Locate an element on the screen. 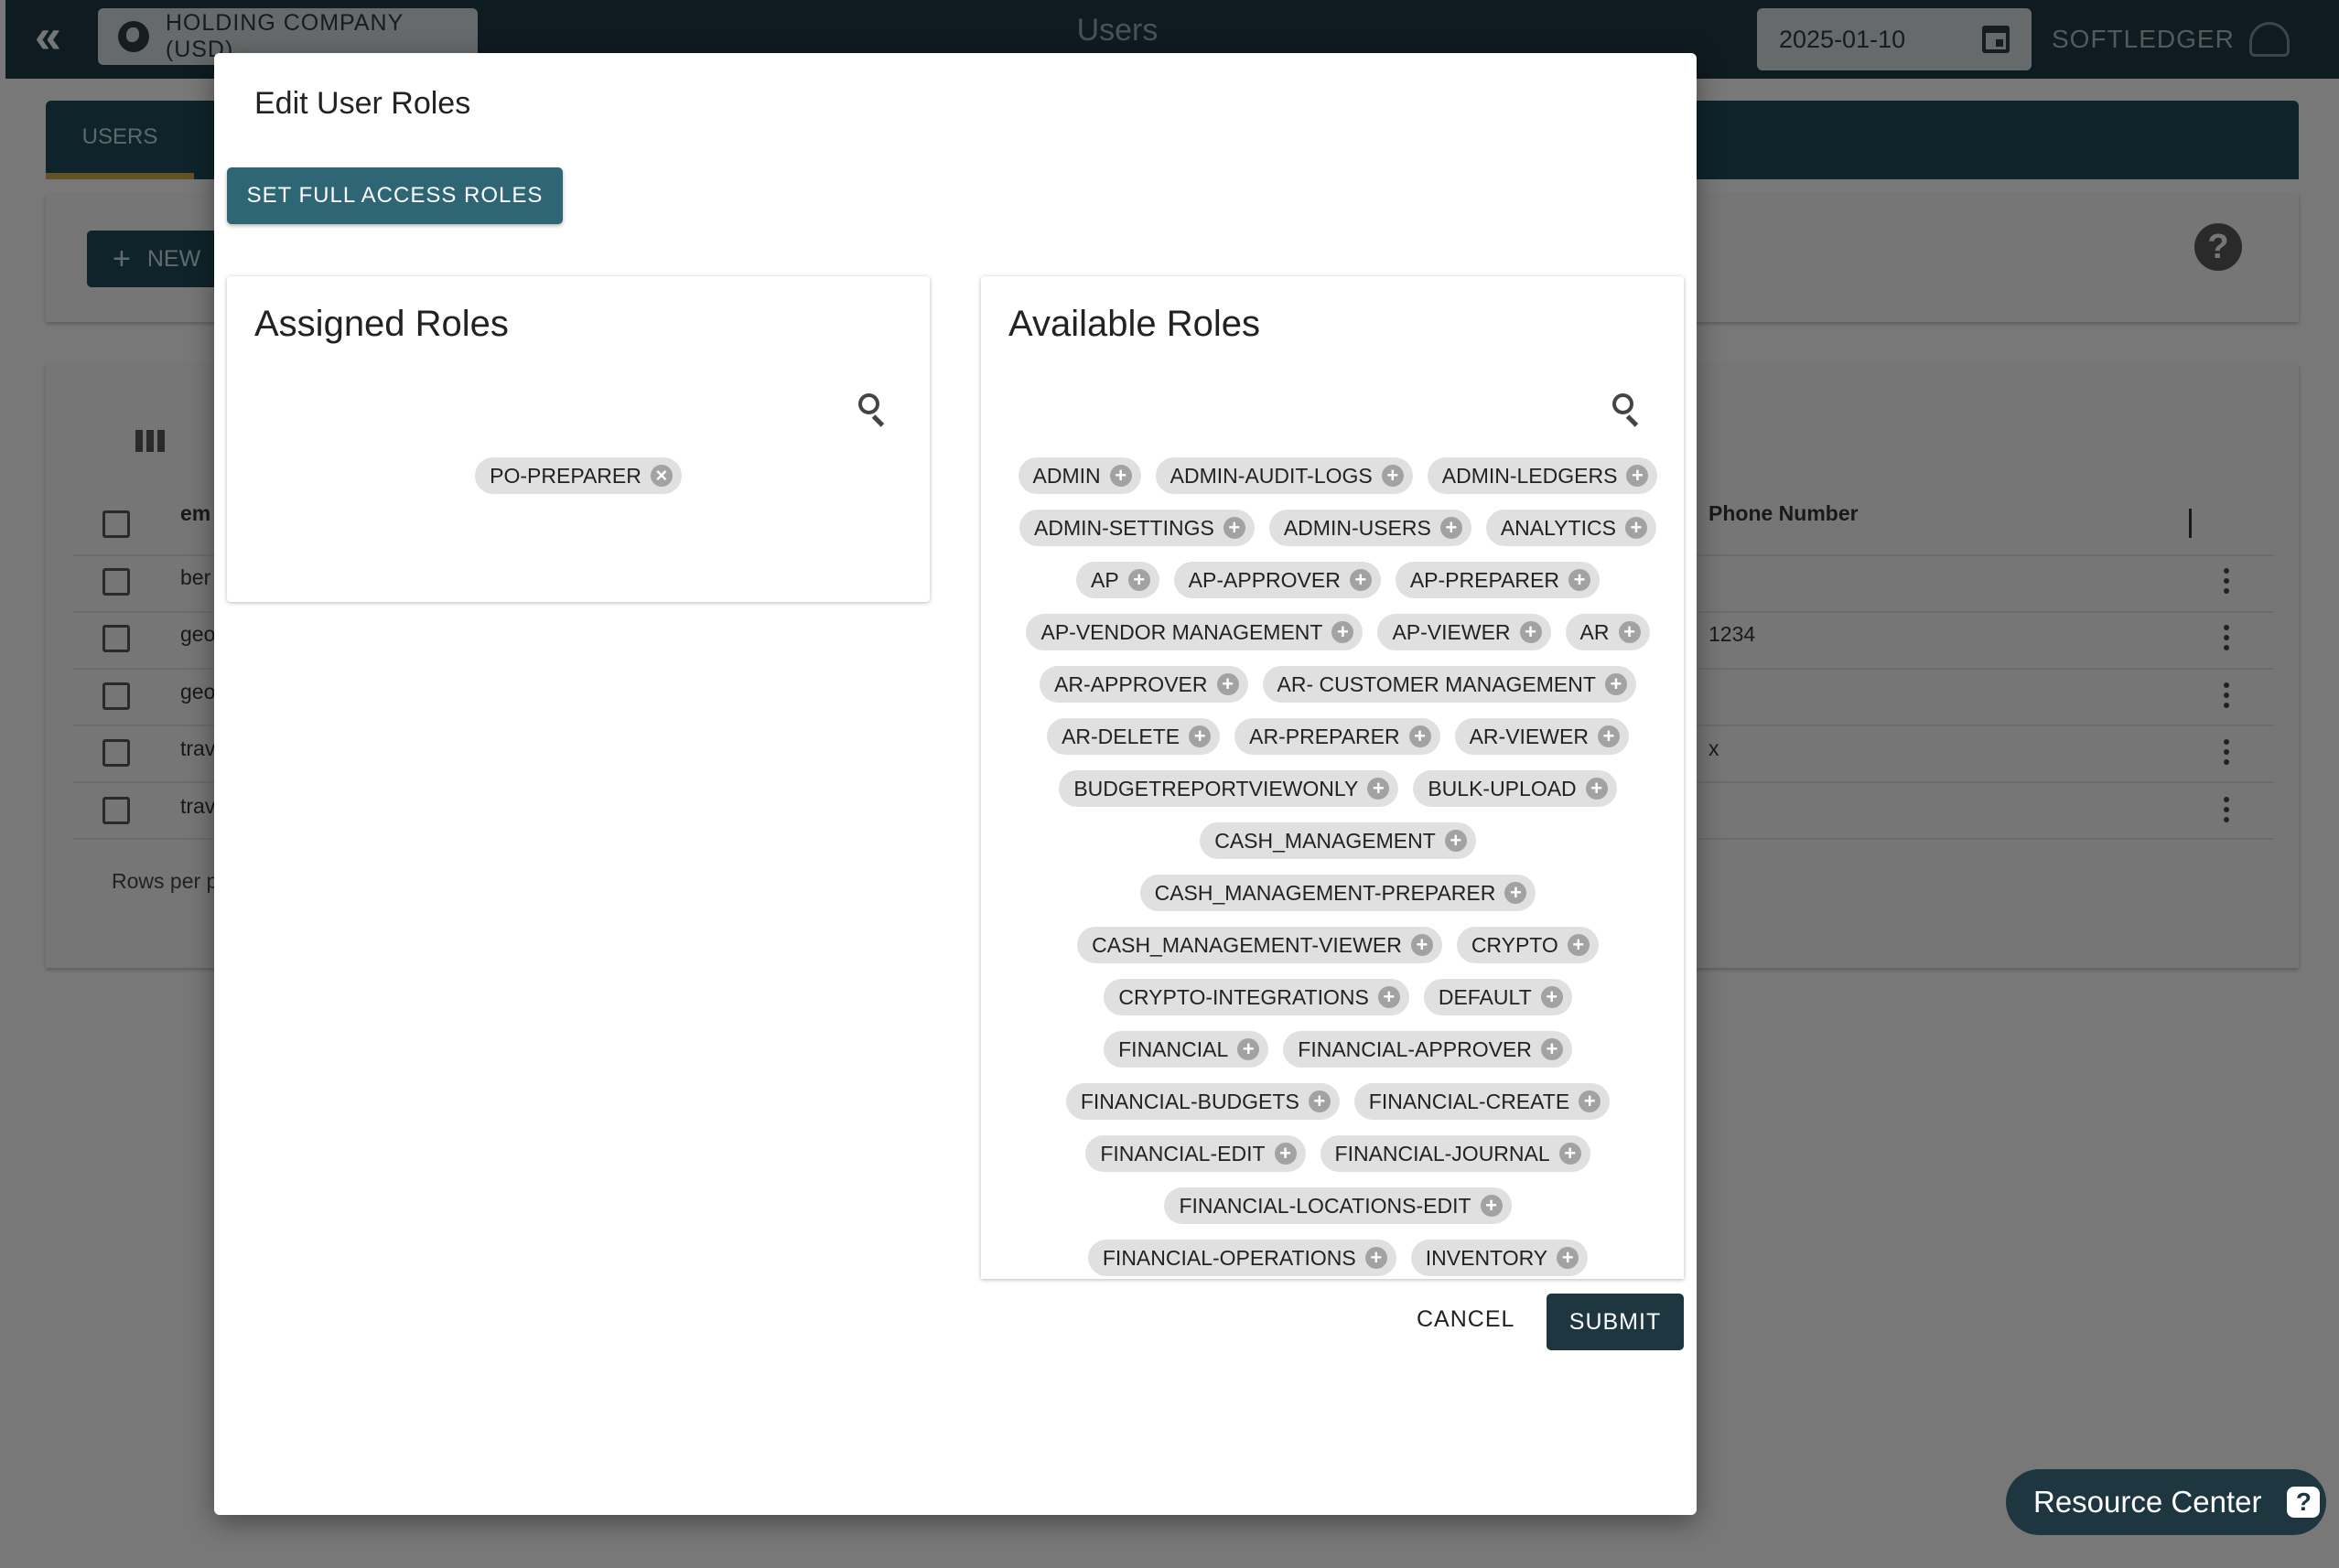 The width and height of the screenshot is (2339, 1568). role-chip-po-preparer: PO-PREPARER × is located at coordinates (578, 475).